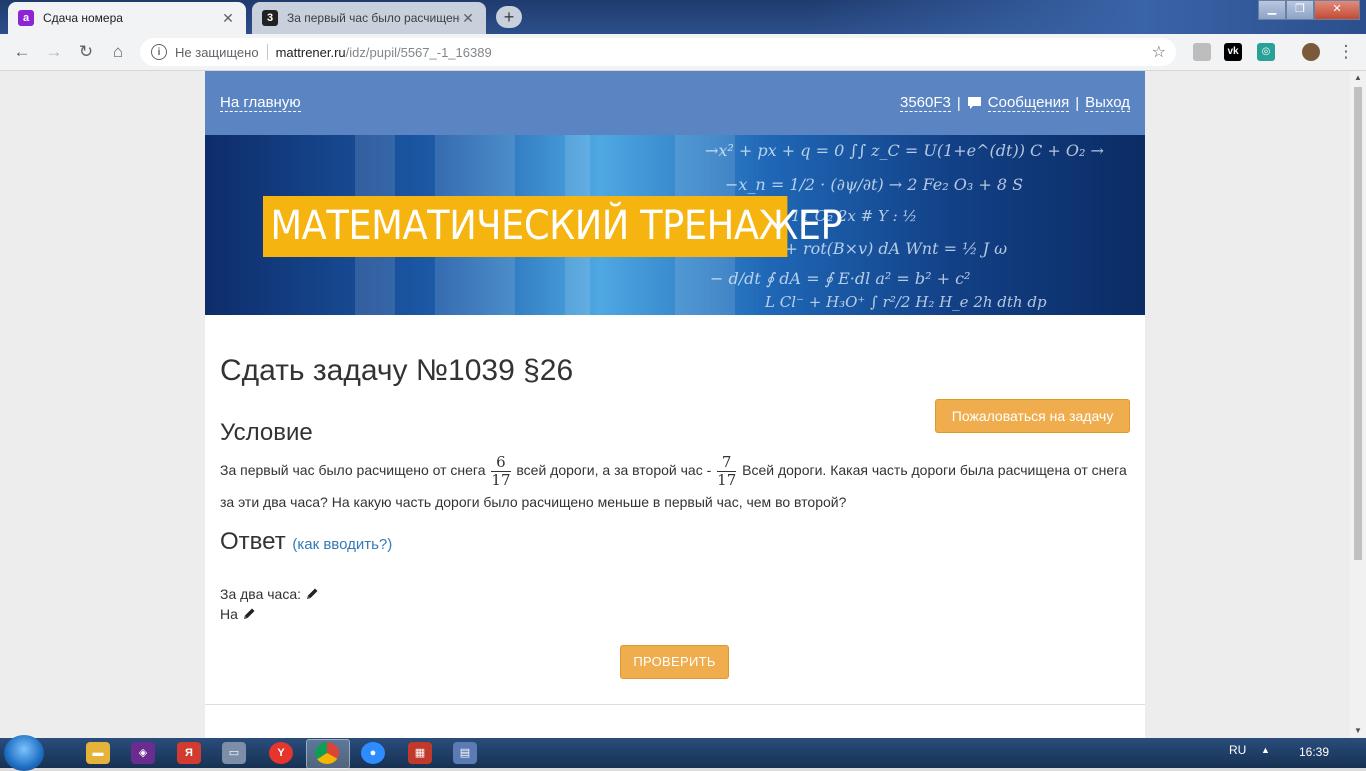  Describe the element at coordinates (501, 471) in the screenshot. I see `fraction: 6 17` at that location.